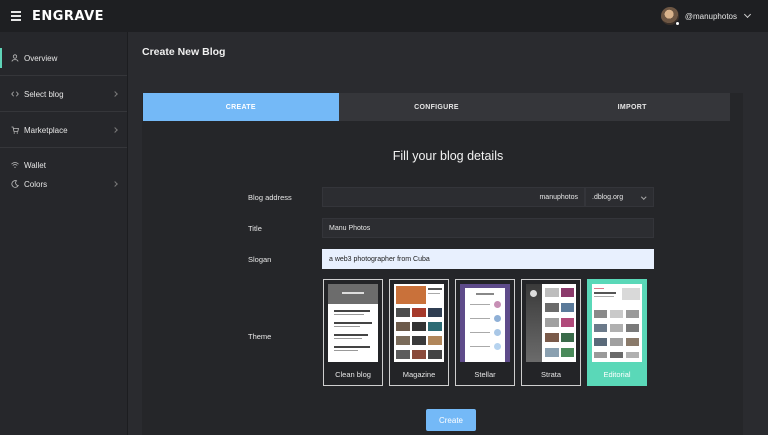  I want to click on sidebar-item-label: Wallet, so click(35, 165).